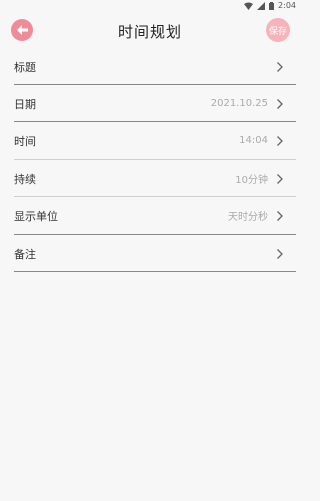 The height and width of the screenshot is (501, 320). I want to click on row-value: 10分钟, so click(251, 180).